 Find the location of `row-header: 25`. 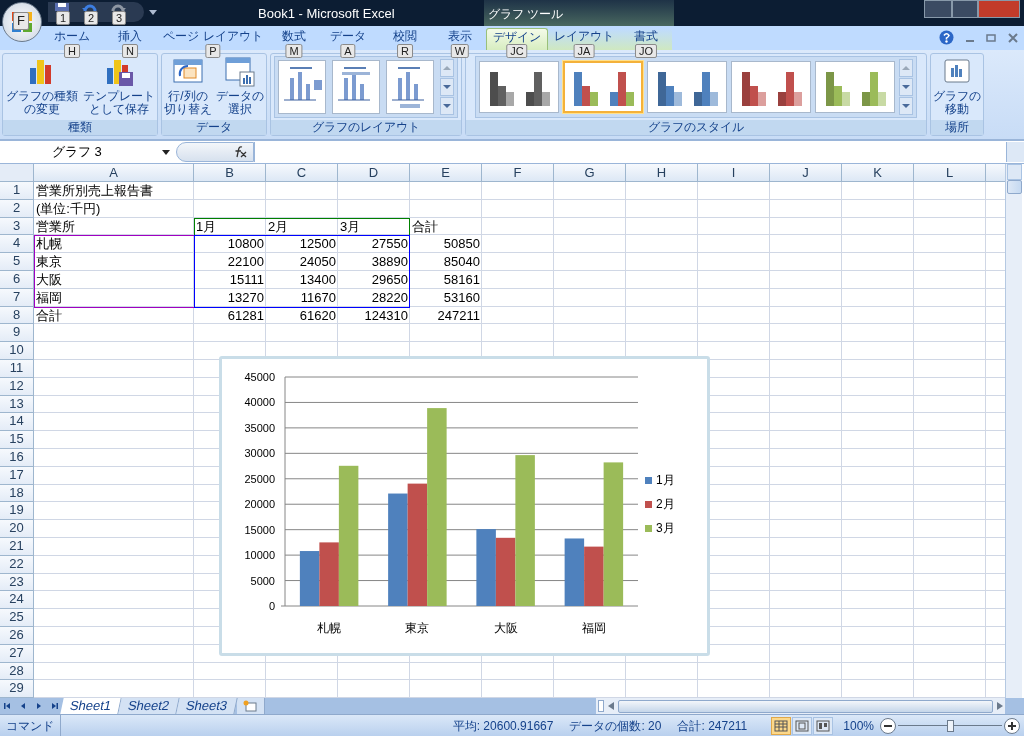

row-header: 25 is located at coordinates (17, 618).